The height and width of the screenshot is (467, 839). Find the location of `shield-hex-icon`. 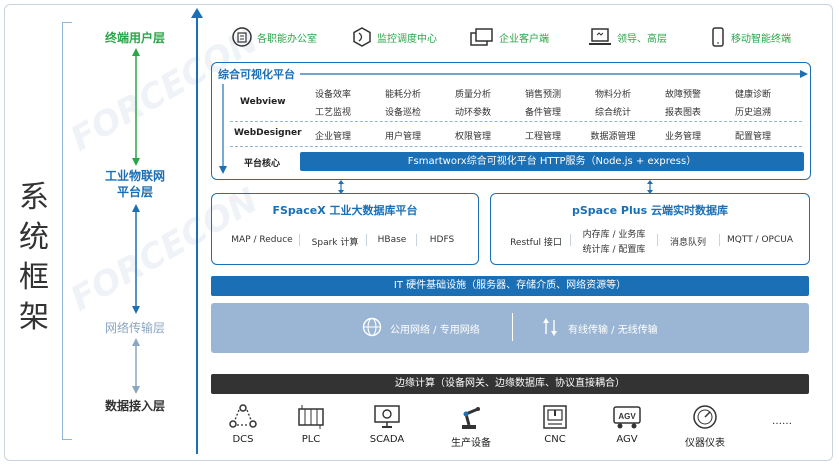

shield-hex-icon is located at coordinates (362, 37).